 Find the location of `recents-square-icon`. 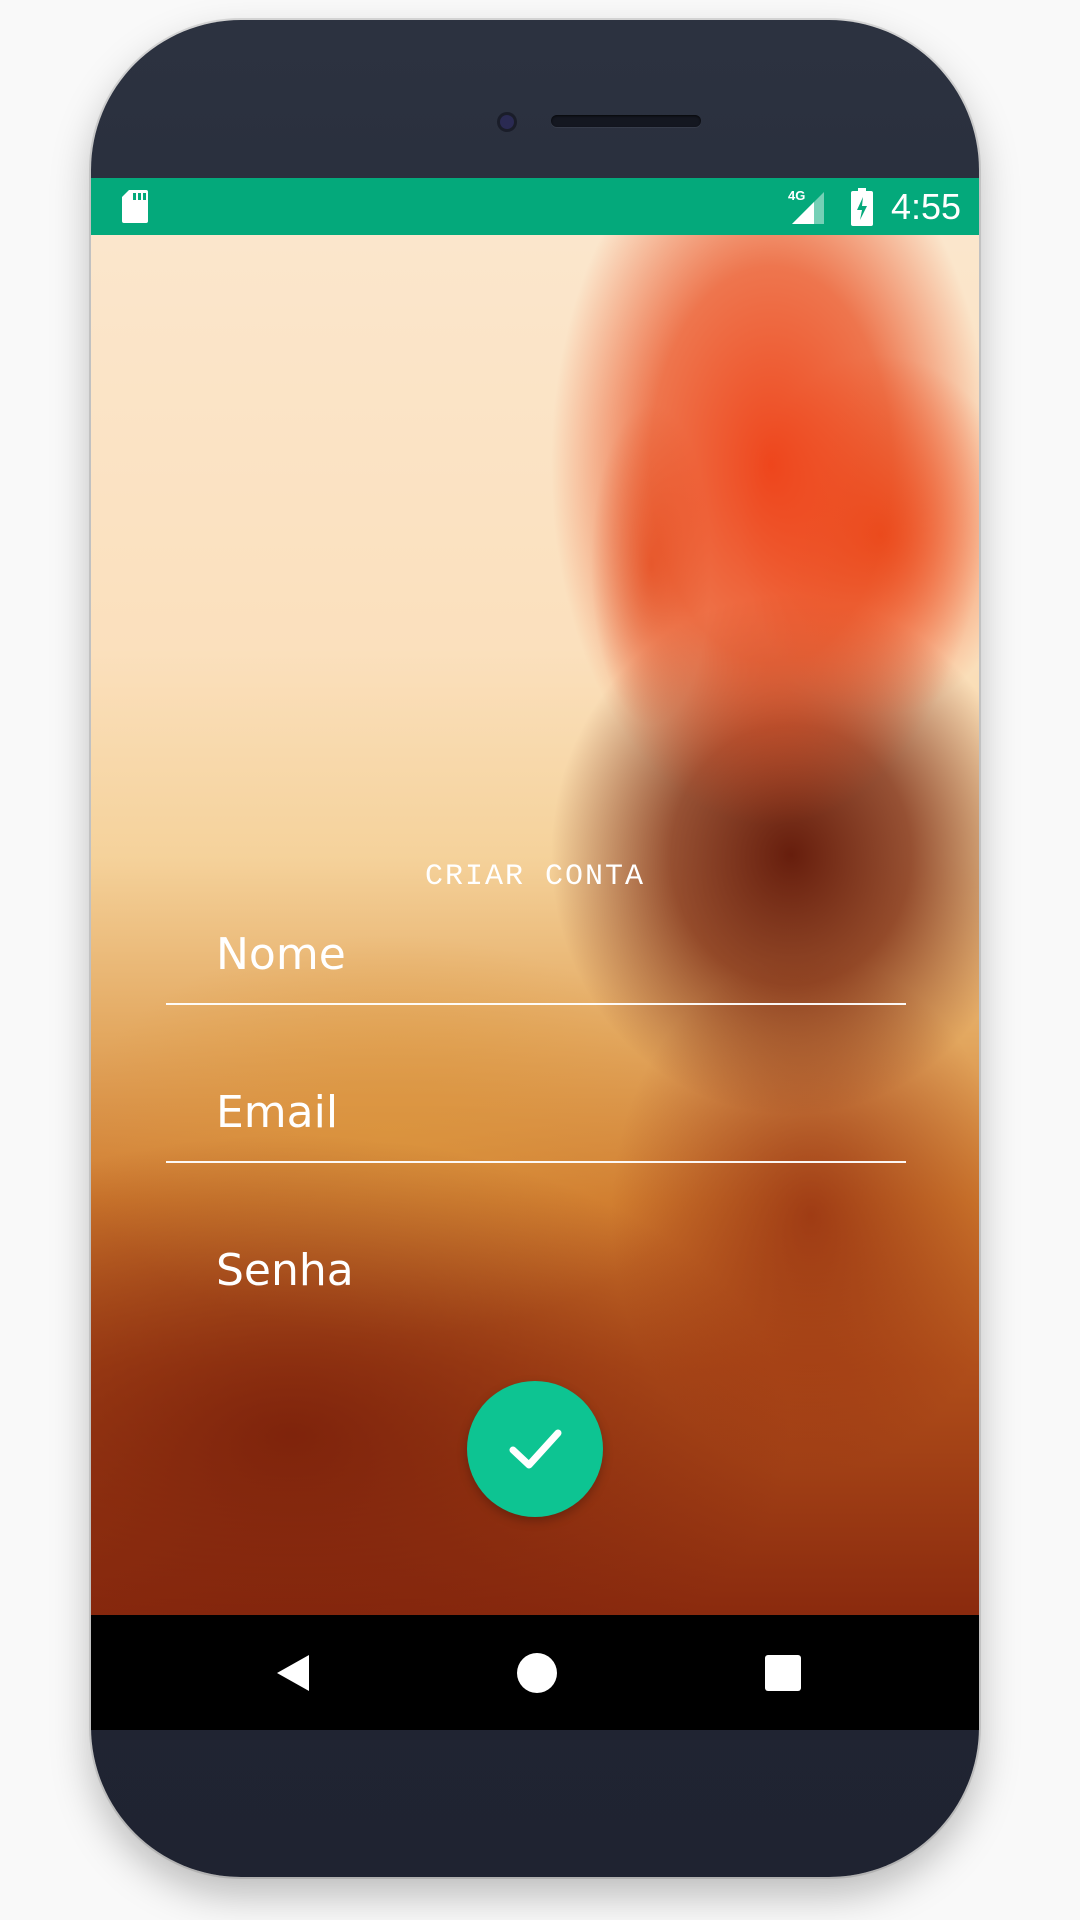

recents-square-icon is located at coordinates (783, 1673).